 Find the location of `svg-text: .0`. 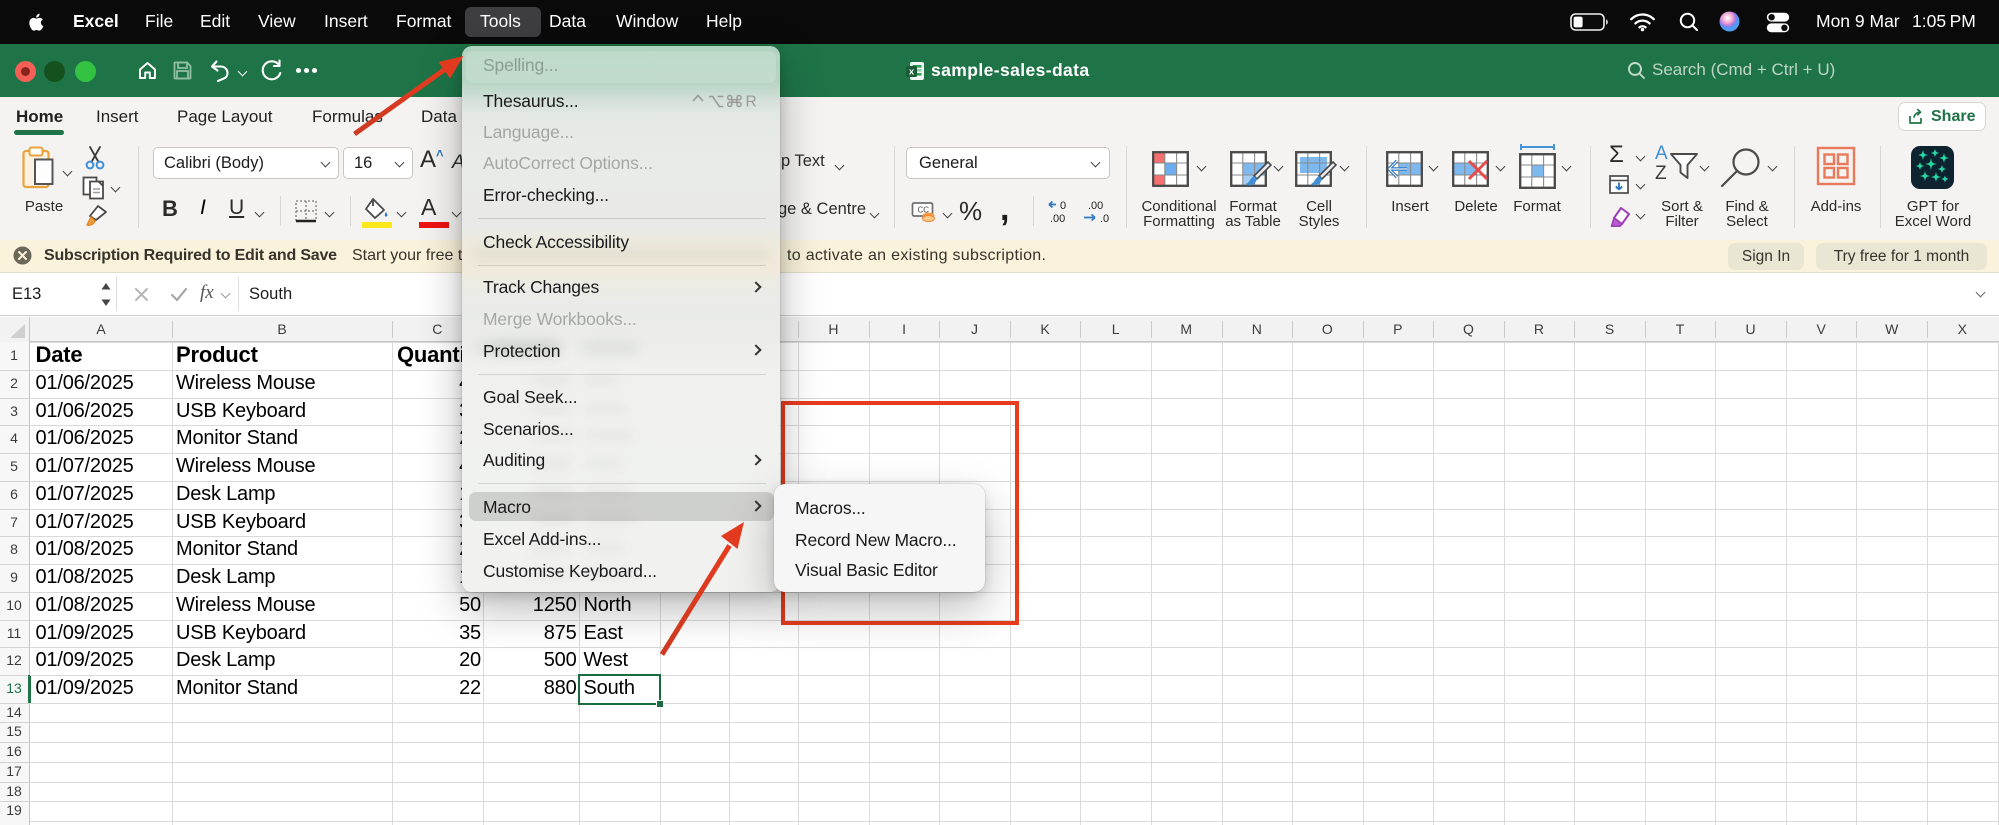

svg-text: .0 is located at coordinates (1104, 219).